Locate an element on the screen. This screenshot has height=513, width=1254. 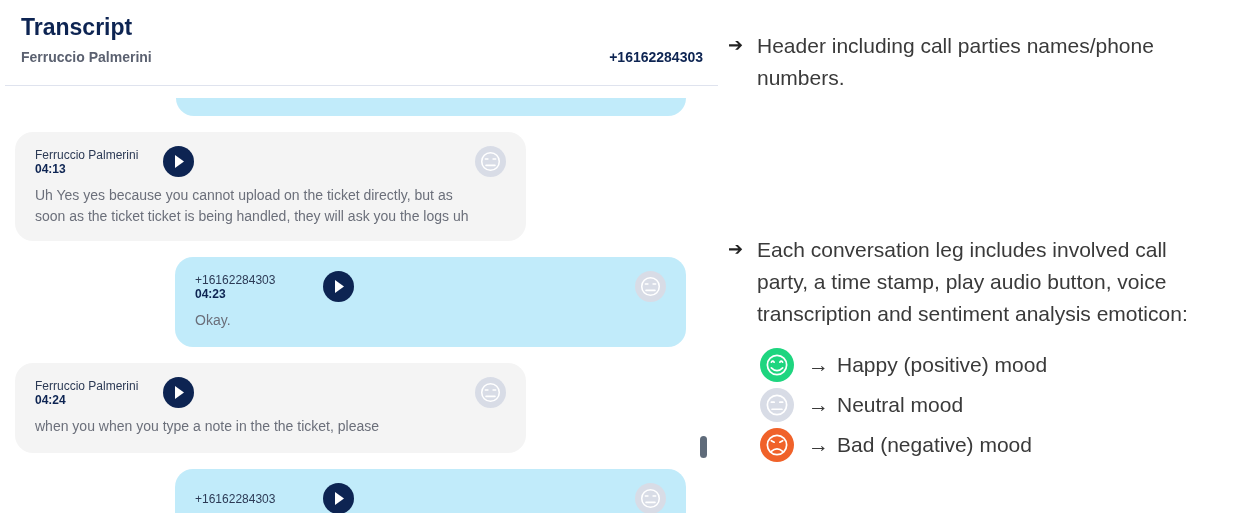
time-label: 04:24 is located at coordinates (51, 399).